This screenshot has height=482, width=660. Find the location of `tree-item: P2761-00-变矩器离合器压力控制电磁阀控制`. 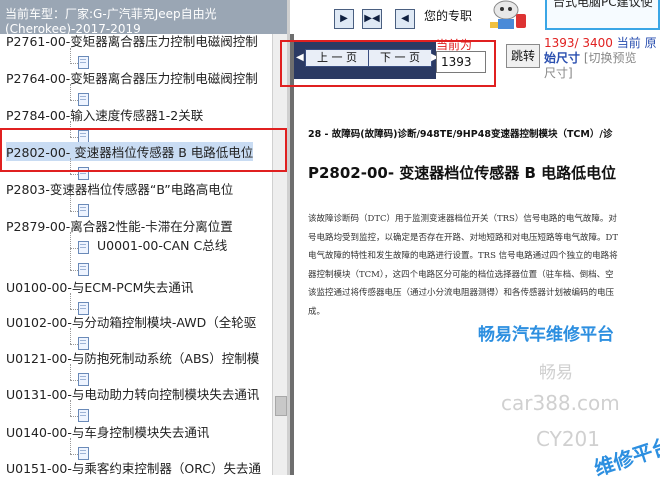

tree-item: P2761-00-变矩器离合器压力控制电磁阀控制 is located at coordinates (132, 42).